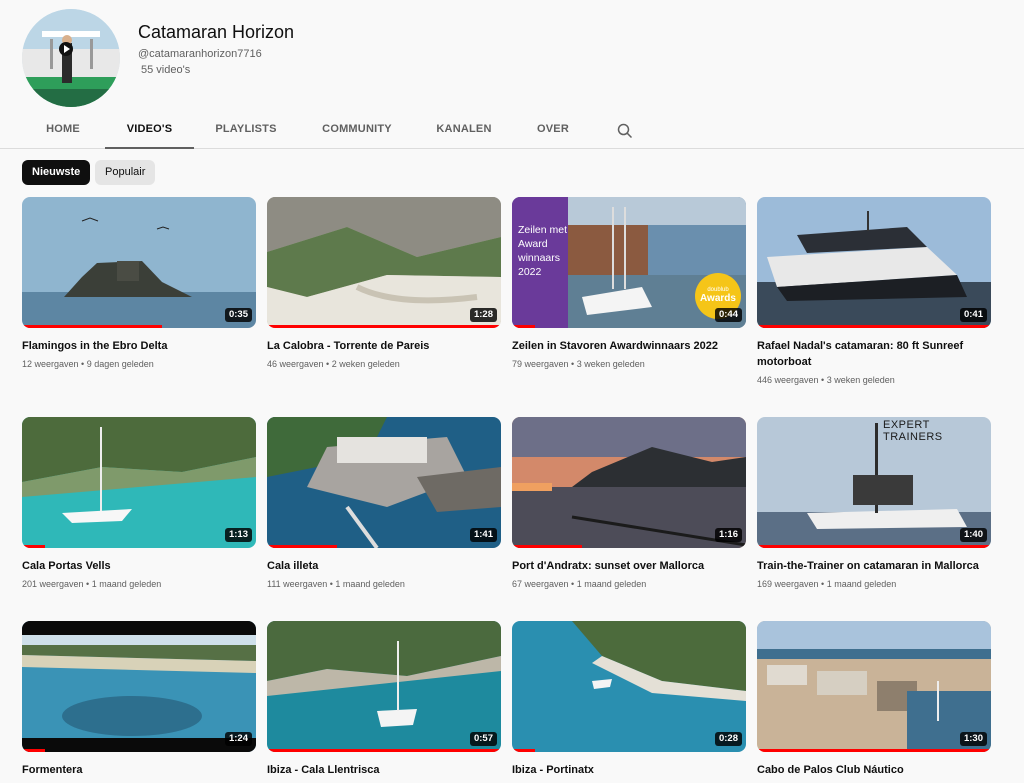  What do you see at coordinates (63, 130) in the screenshot?
I see `tab-home: HOME` at bounding box center [63, 130].